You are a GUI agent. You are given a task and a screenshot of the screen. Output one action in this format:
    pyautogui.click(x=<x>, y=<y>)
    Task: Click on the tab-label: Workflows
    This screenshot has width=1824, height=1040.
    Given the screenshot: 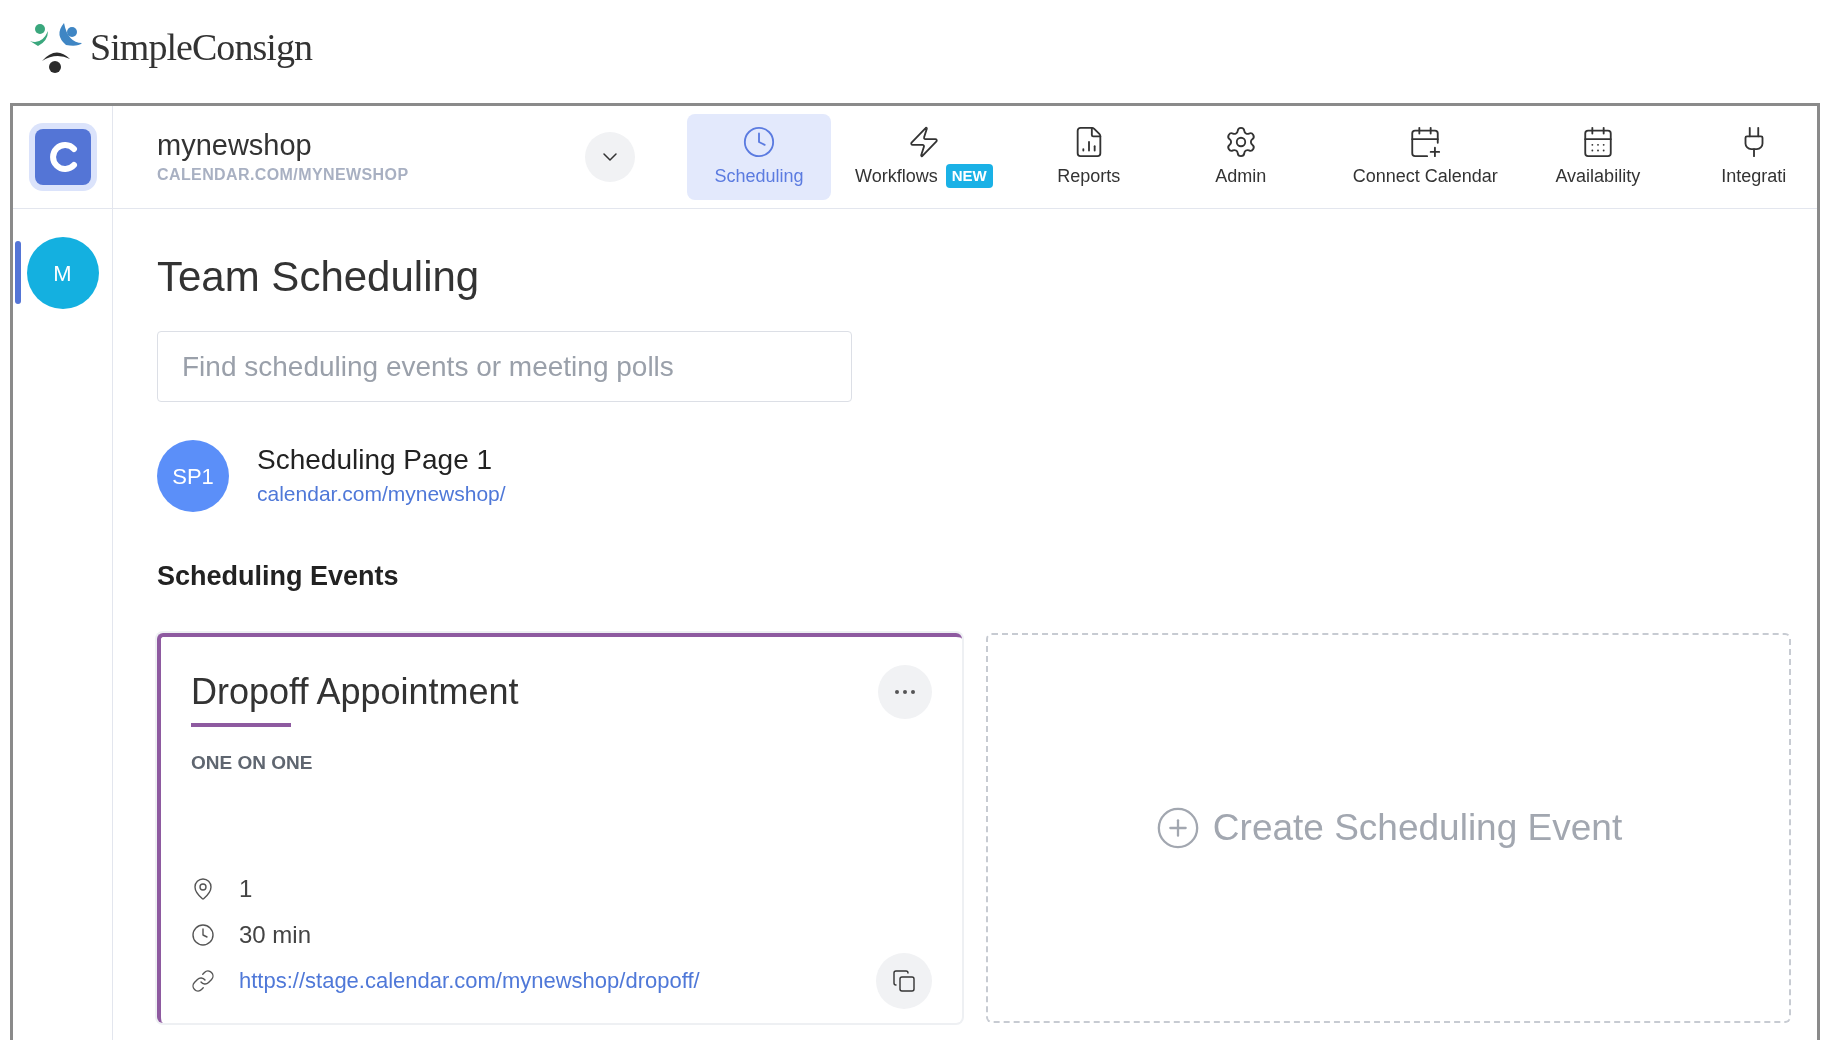 What is the action you would take?
    pyautogui.click(x=896, y=176)
    